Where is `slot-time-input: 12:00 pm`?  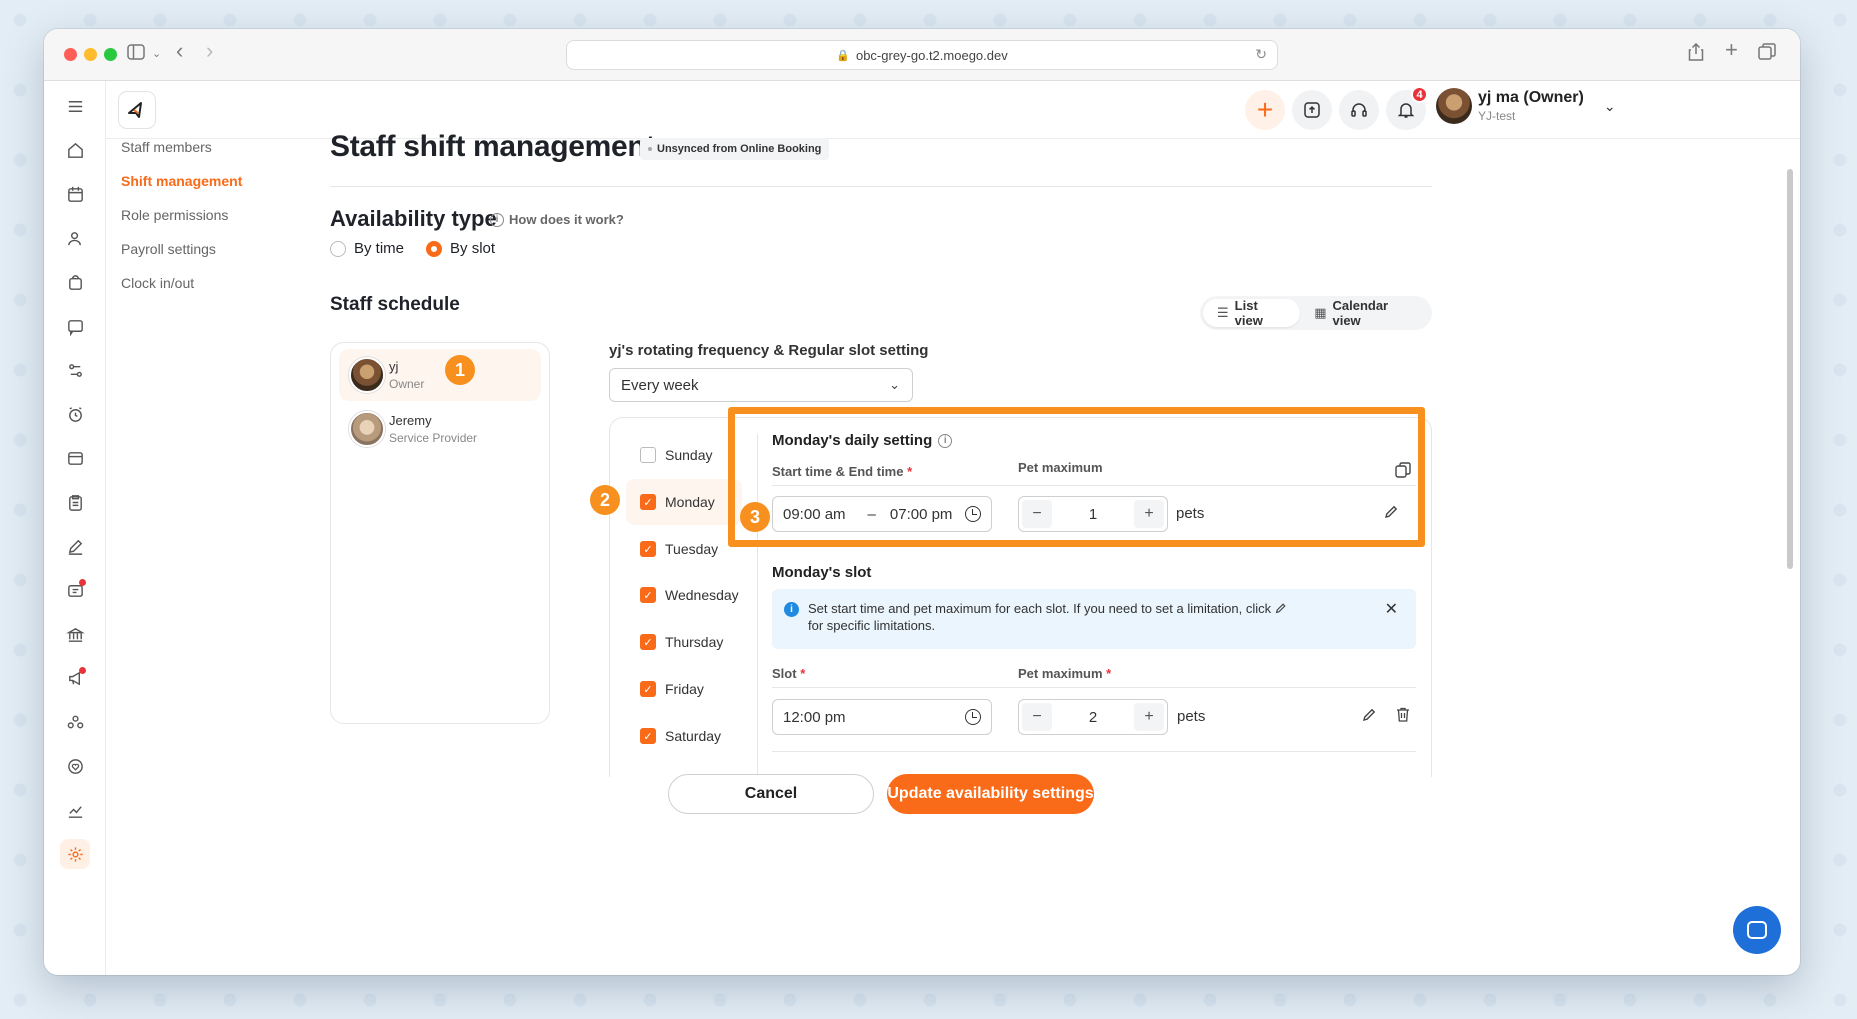
slot-time-input: 12:00 pm is located at coordinates (882, 717).